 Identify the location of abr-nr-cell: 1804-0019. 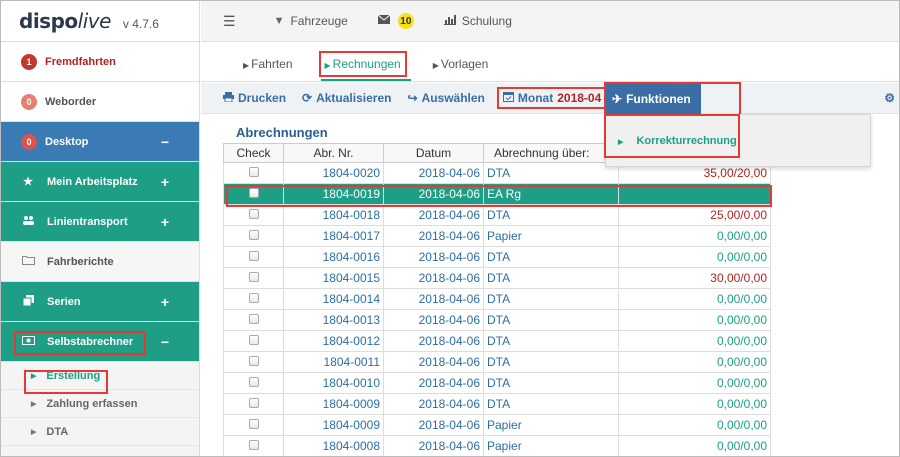
(333, 194).